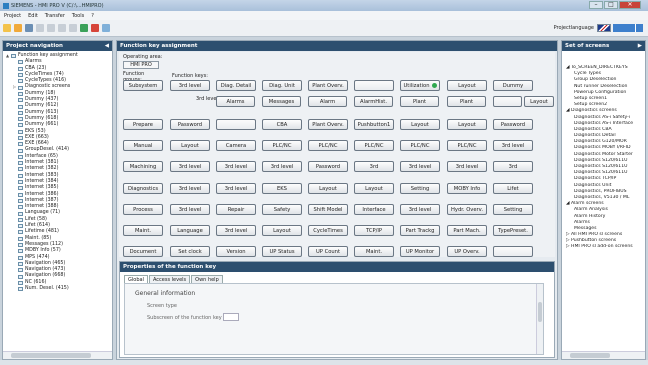 The width and height of the screenshot is (648, 365). Describe the element at coordinates (282, 188) in the screenshot. I see `function-key-button: EKS` at that location.